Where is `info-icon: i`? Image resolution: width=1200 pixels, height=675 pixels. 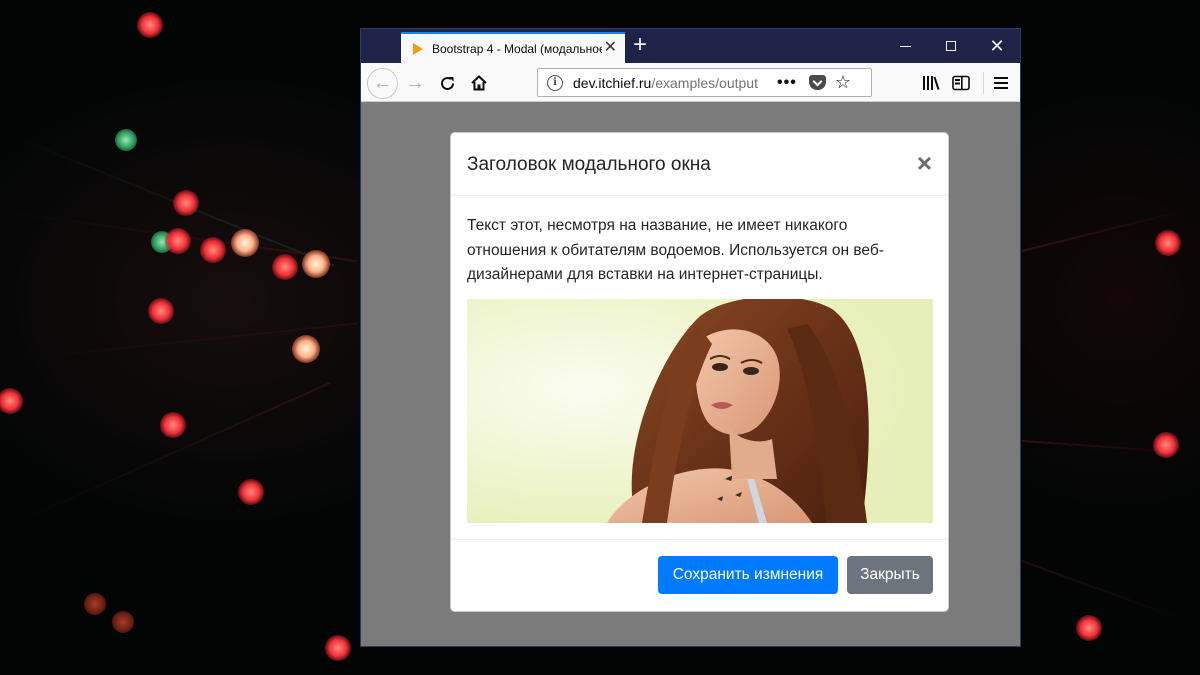
info-icon: i is located at coordinates (555, 82).